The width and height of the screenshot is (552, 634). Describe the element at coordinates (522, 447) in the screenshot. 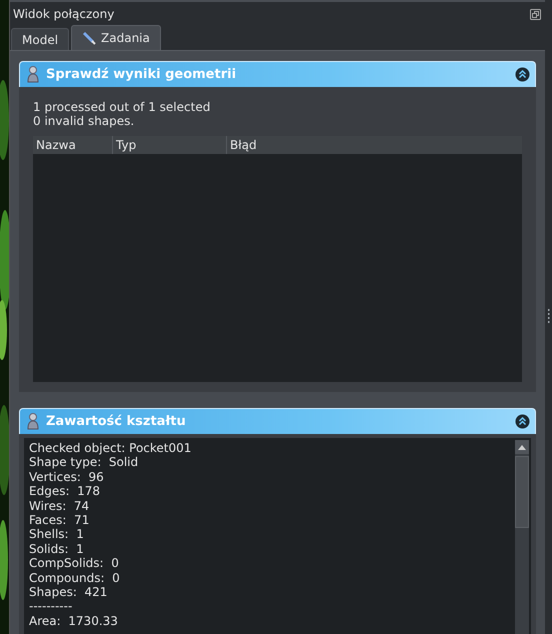

I see `scroll-up-icon` at that location.